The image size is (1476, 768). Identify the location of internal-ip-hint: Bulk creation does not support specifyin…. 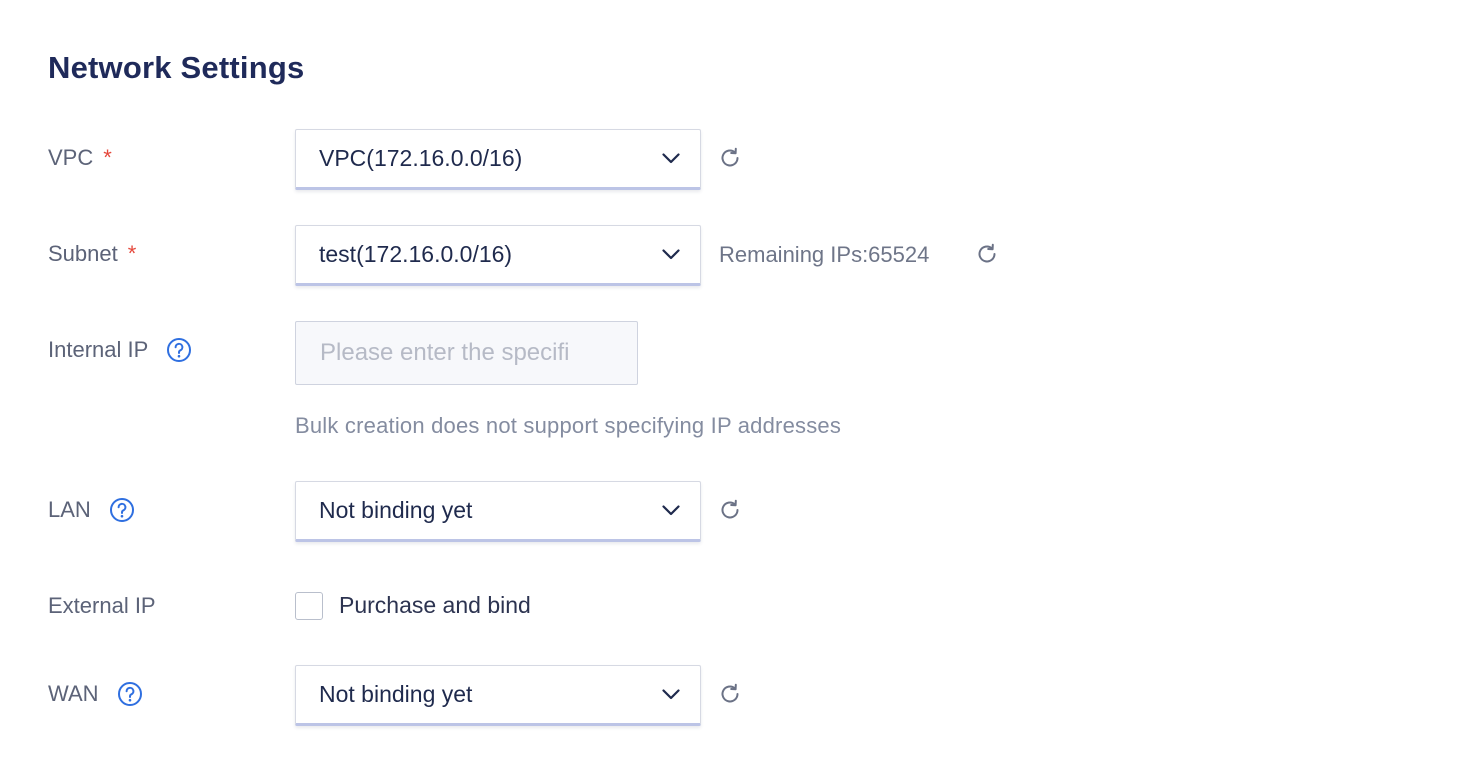
(568, 425).